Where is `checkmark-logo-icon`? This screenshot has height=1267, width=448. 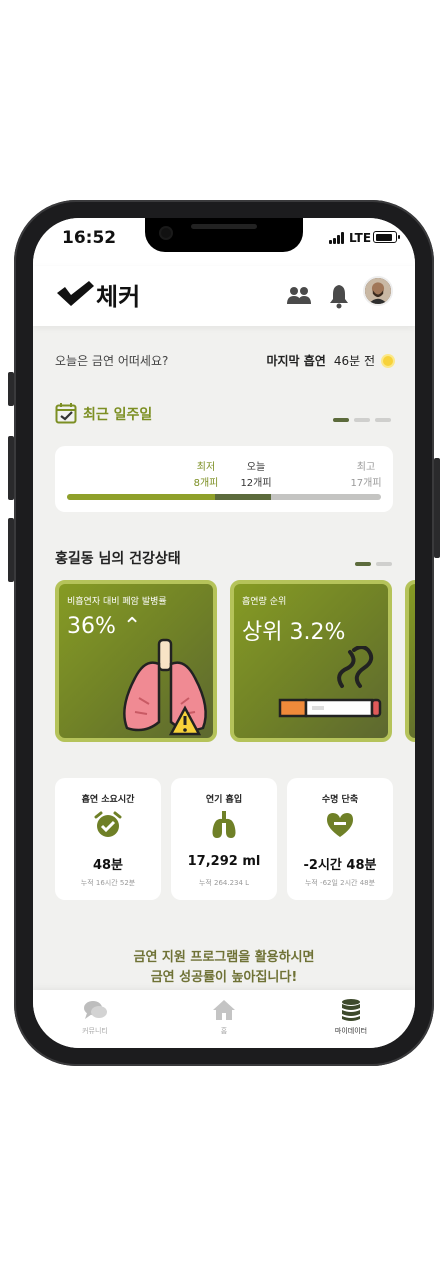 checkmark-logo-icon is located at coordinates (75, 293).